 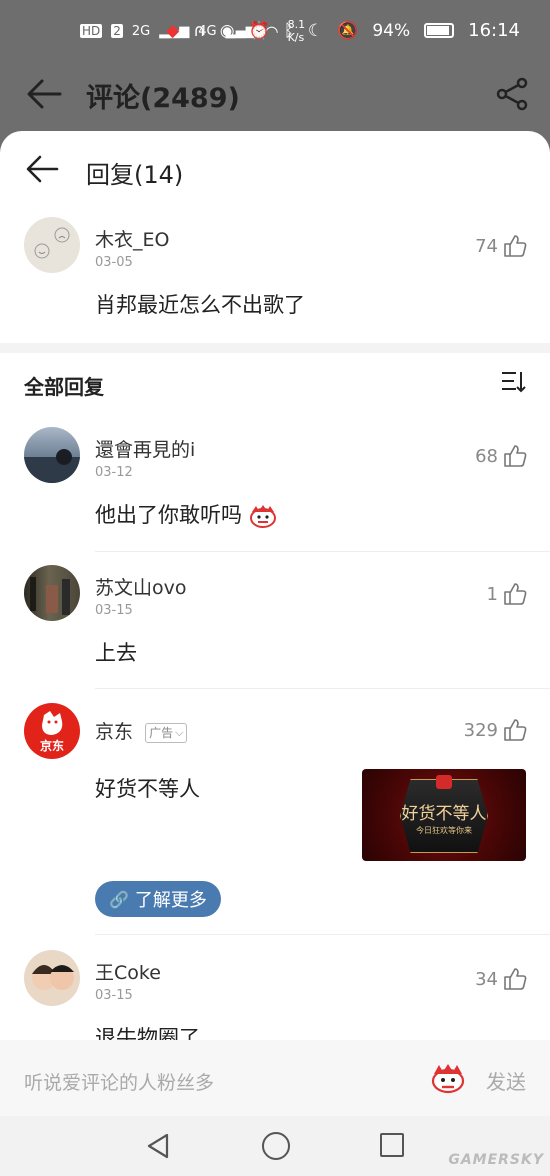 What do you see at coordinates (496, 1160) in the screenshot?
I see `watermark: GAMERSKY` at bounding box center [496, 1160].